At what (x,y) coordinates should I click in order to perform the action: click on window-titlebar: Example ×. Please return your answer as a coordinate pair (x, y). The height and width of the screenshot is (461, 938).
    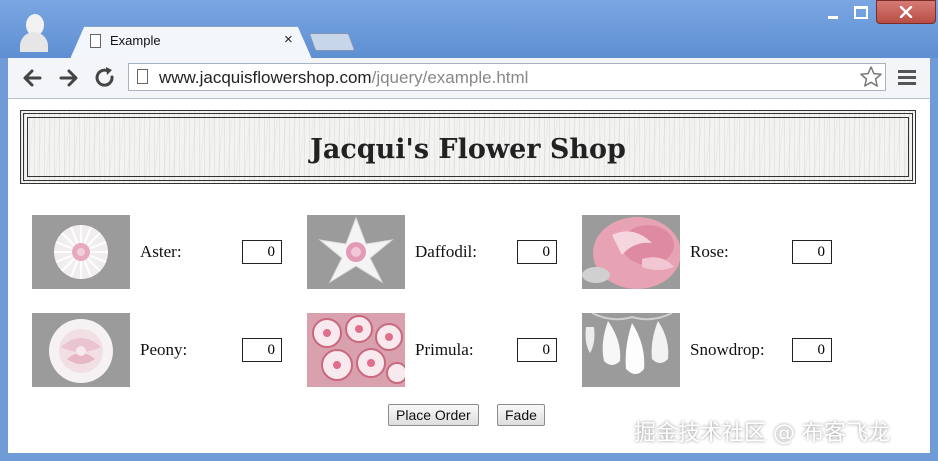
    Looking at the image, I should click on (469, 29).